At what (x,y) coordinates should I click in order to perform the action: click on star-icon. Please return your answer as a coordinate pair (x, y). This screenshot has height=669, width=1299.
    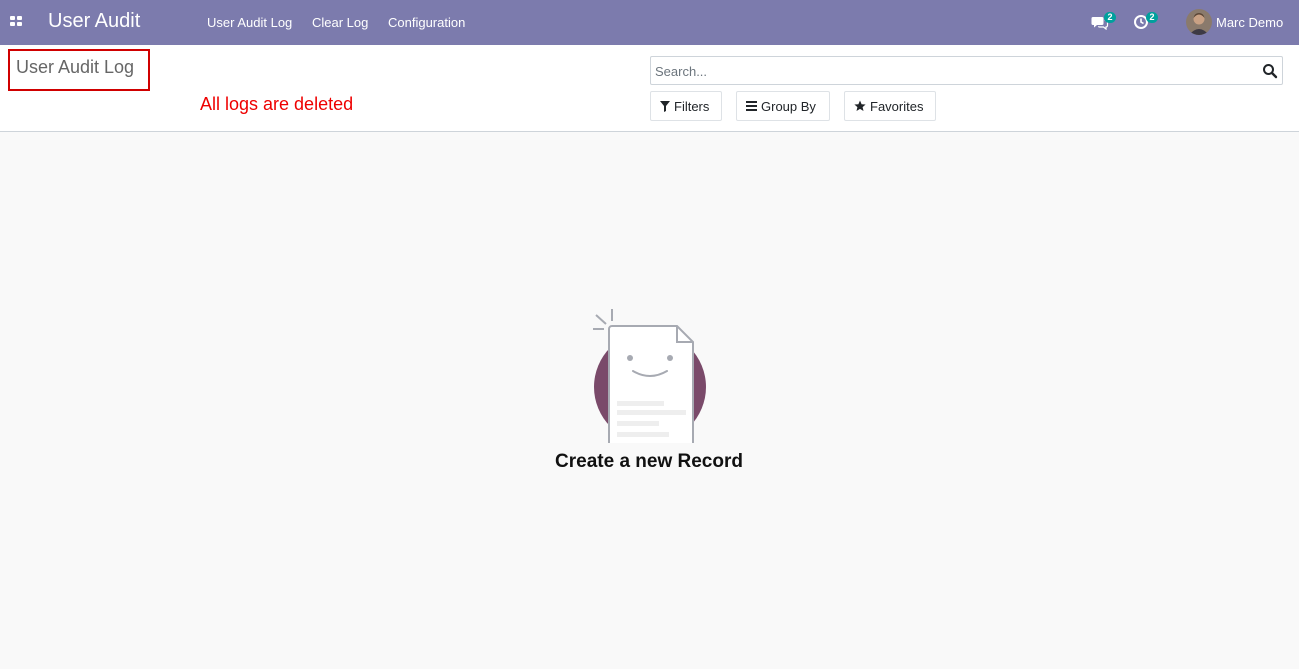
    Looking at the image, I should click on (860, 105).